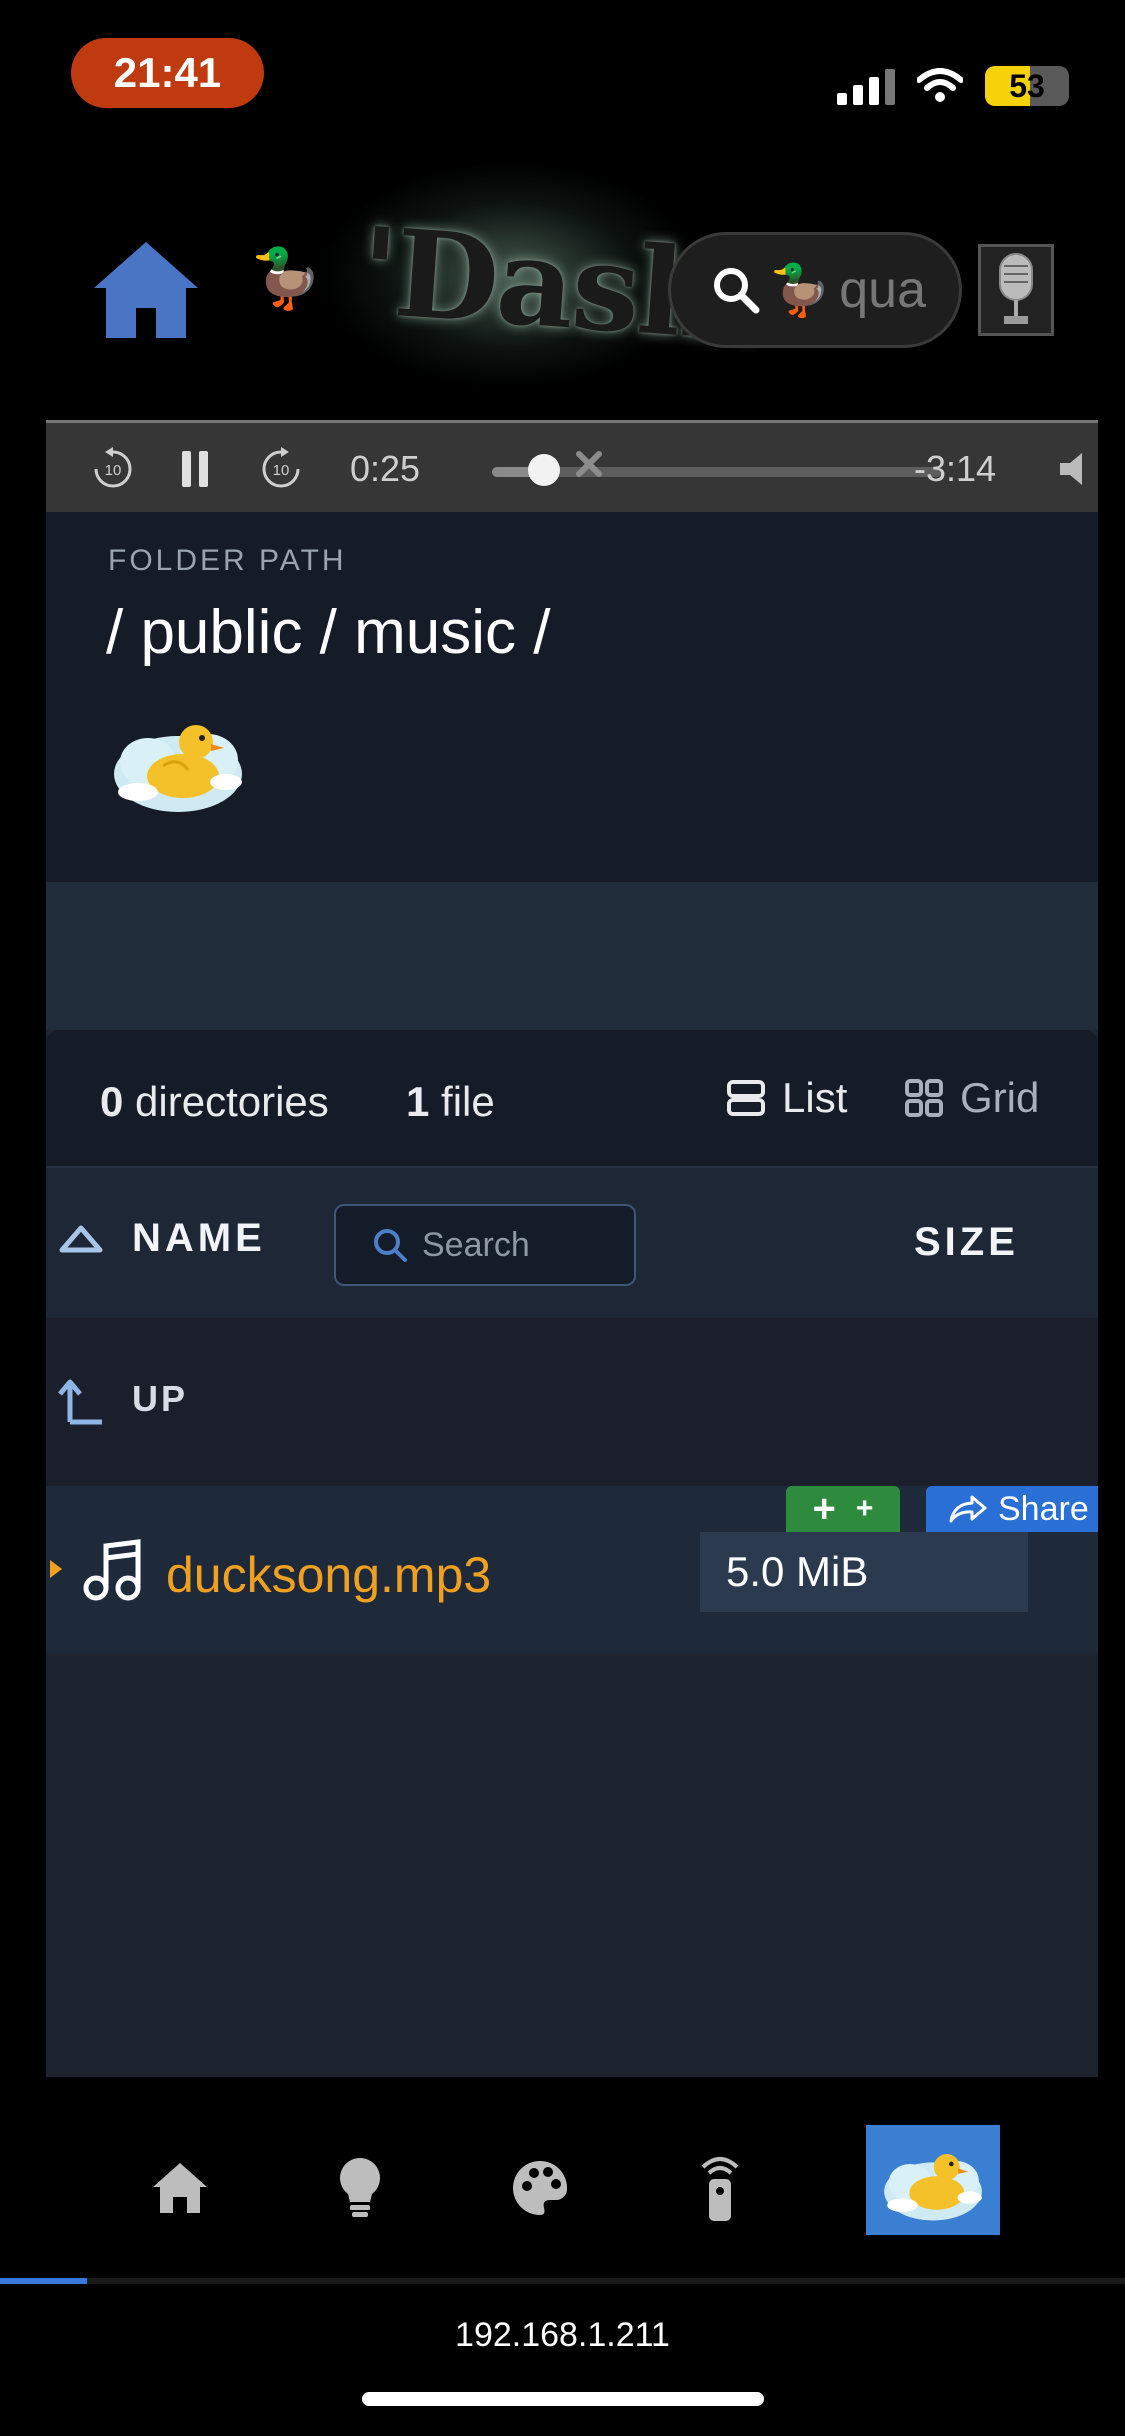 This screenshot has width=1125, height=2436. I want to click on view-grid-label: Grid, so click(1000, 1097).